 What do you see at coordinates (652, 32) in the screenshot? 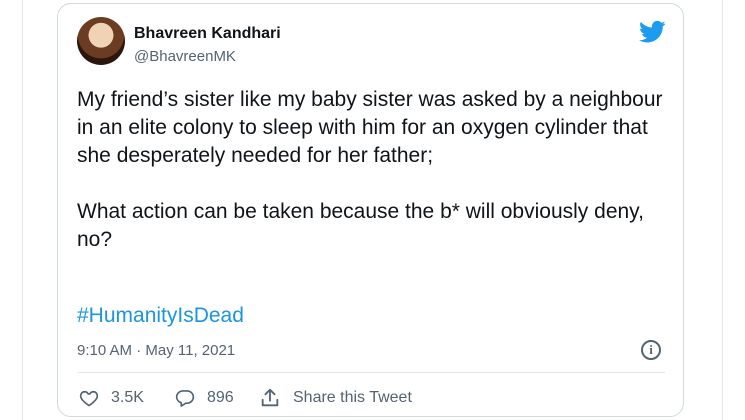
I see `twitter-bird-icon` at bounding box center [652, 32].